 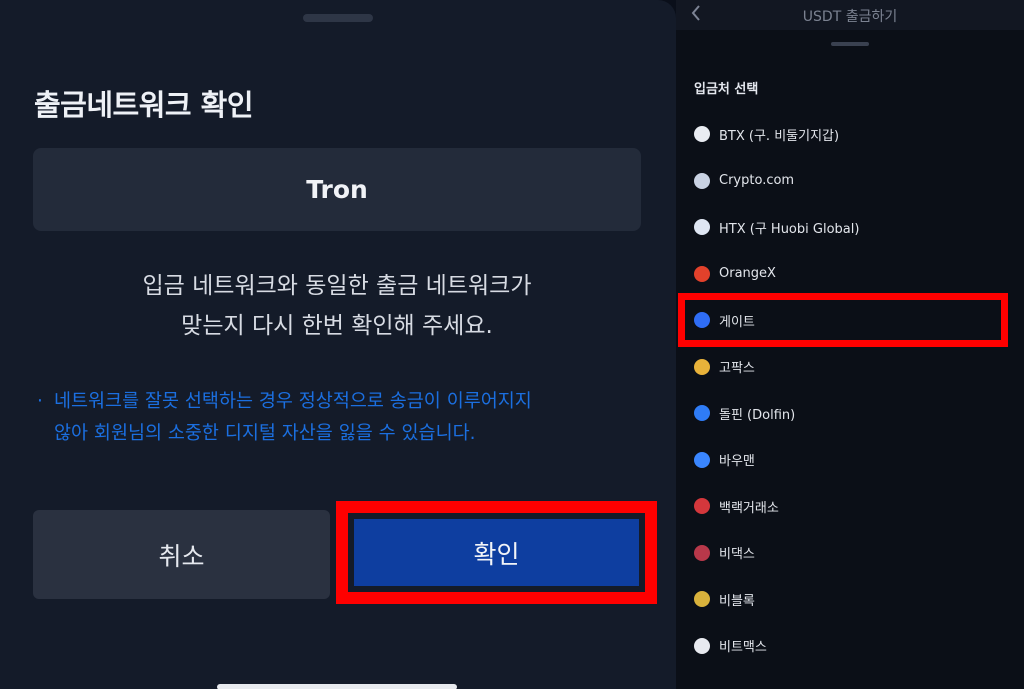 What do you see at coordinates (850, 460) in the screenshot?
I see `exchange-item: 바우맨` at bounding box center [850, 460].